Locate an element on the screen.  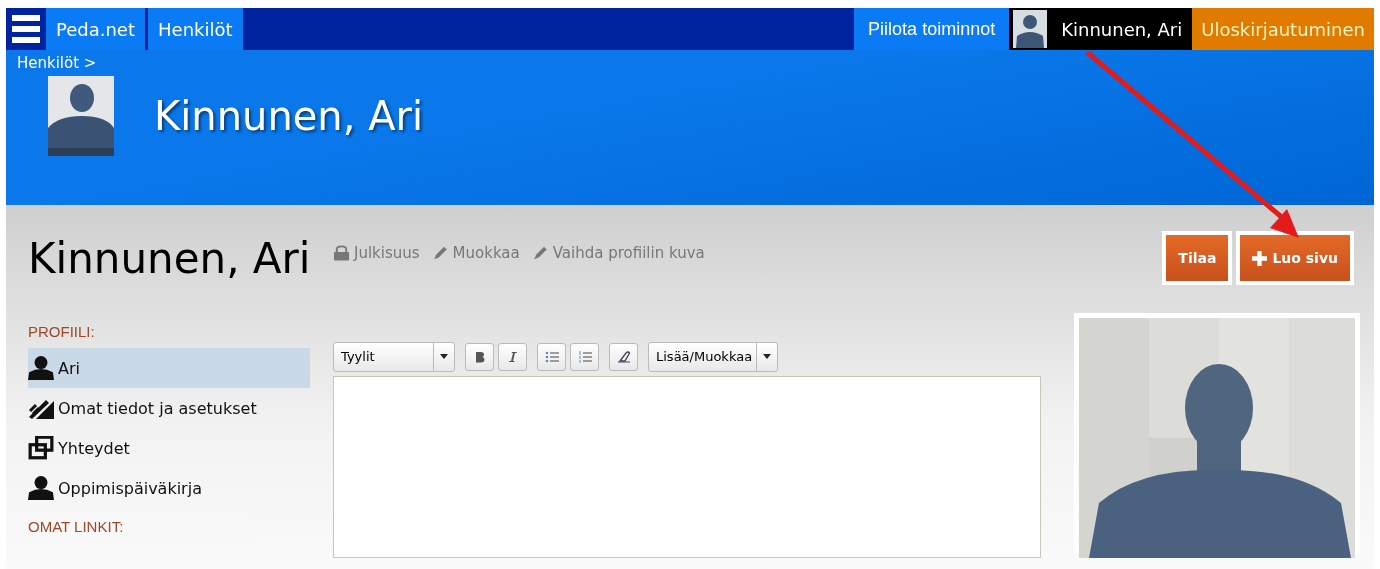
plus-icon is located at coordinates (1260, 258).